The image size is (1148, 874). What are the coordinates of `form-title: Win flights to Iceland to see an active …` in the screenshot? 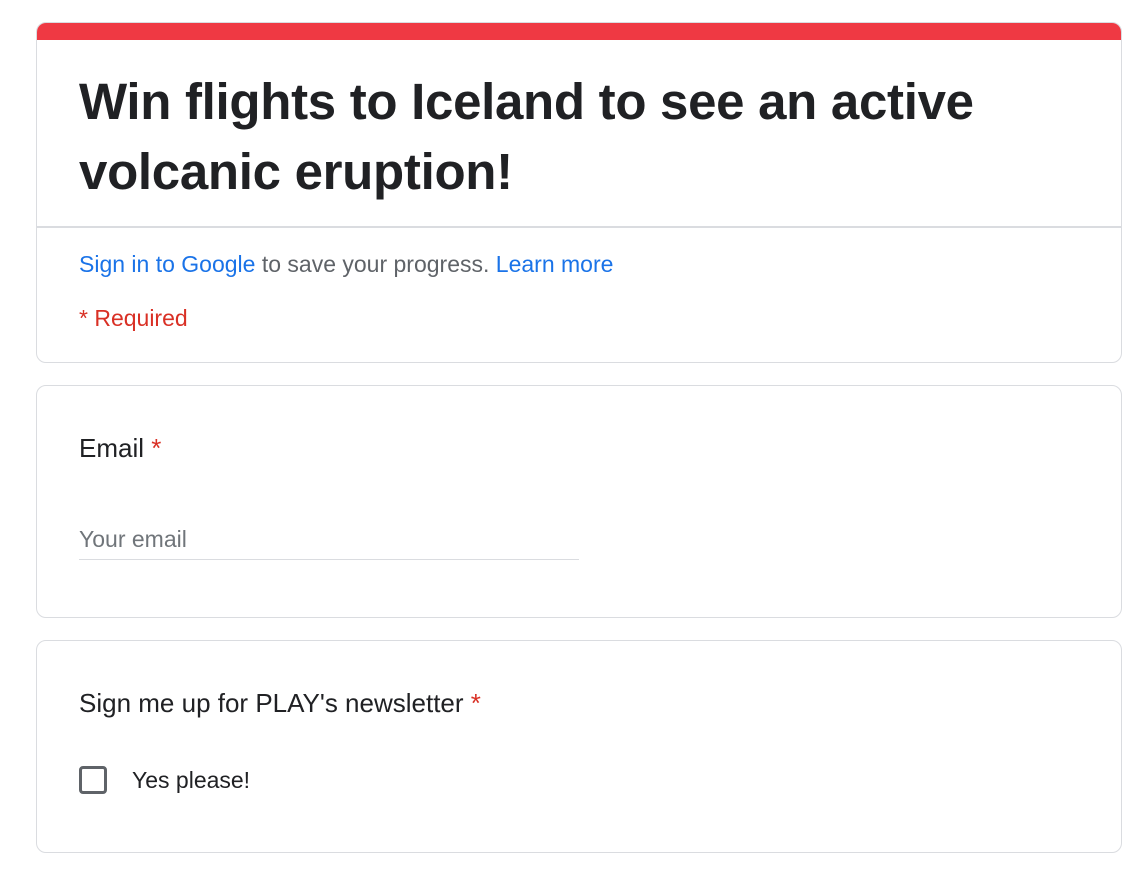 It's located at (526, 136).